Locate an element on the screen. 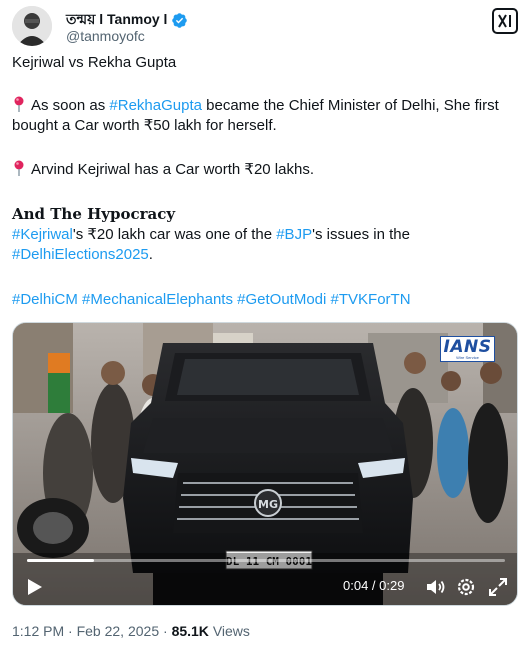 This screenshot has width=532, height=652. avatar is located at coordinates (32, 26).